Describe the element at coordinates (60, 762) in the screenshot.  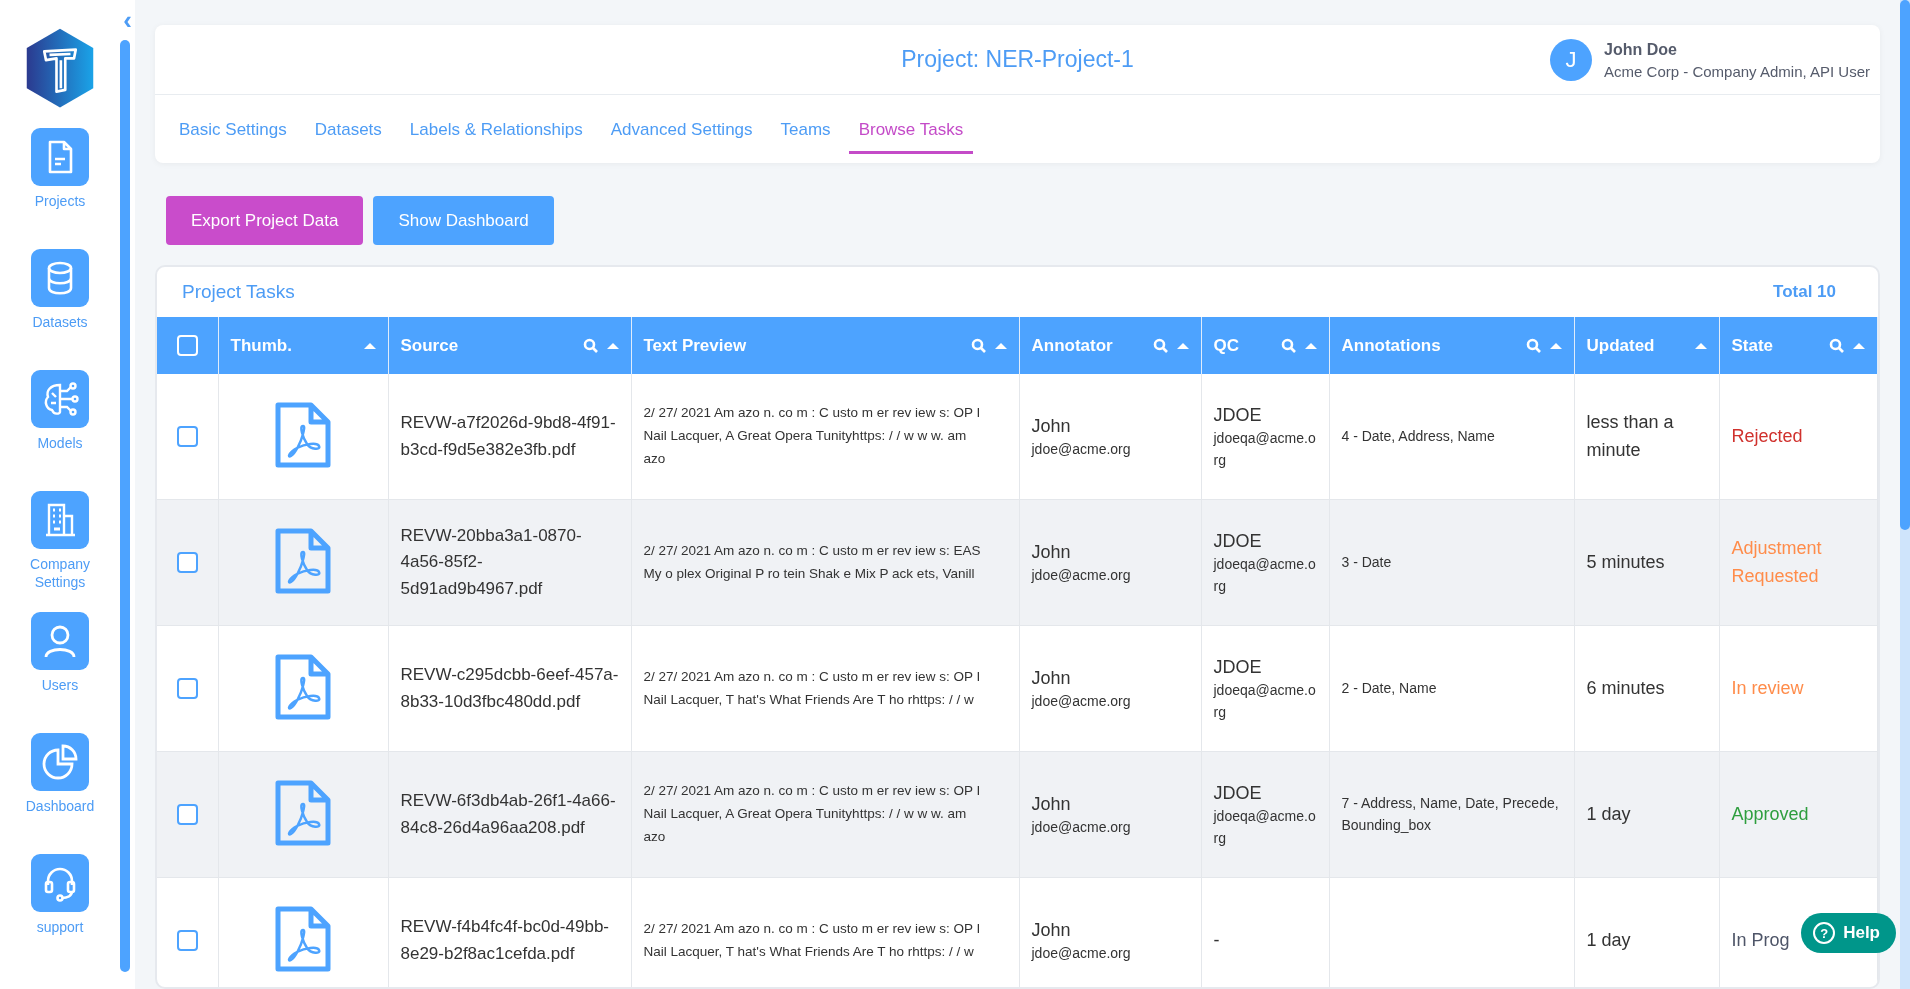
I see `pie-chart-icon` at that location.